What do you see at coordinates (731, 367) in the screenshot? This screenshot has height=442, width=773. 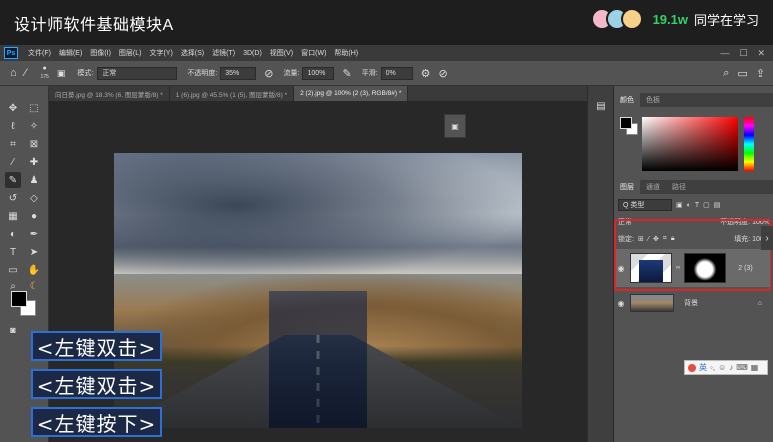 I see `ime-mic-icon: ♪` at bounding box center [731, 367].